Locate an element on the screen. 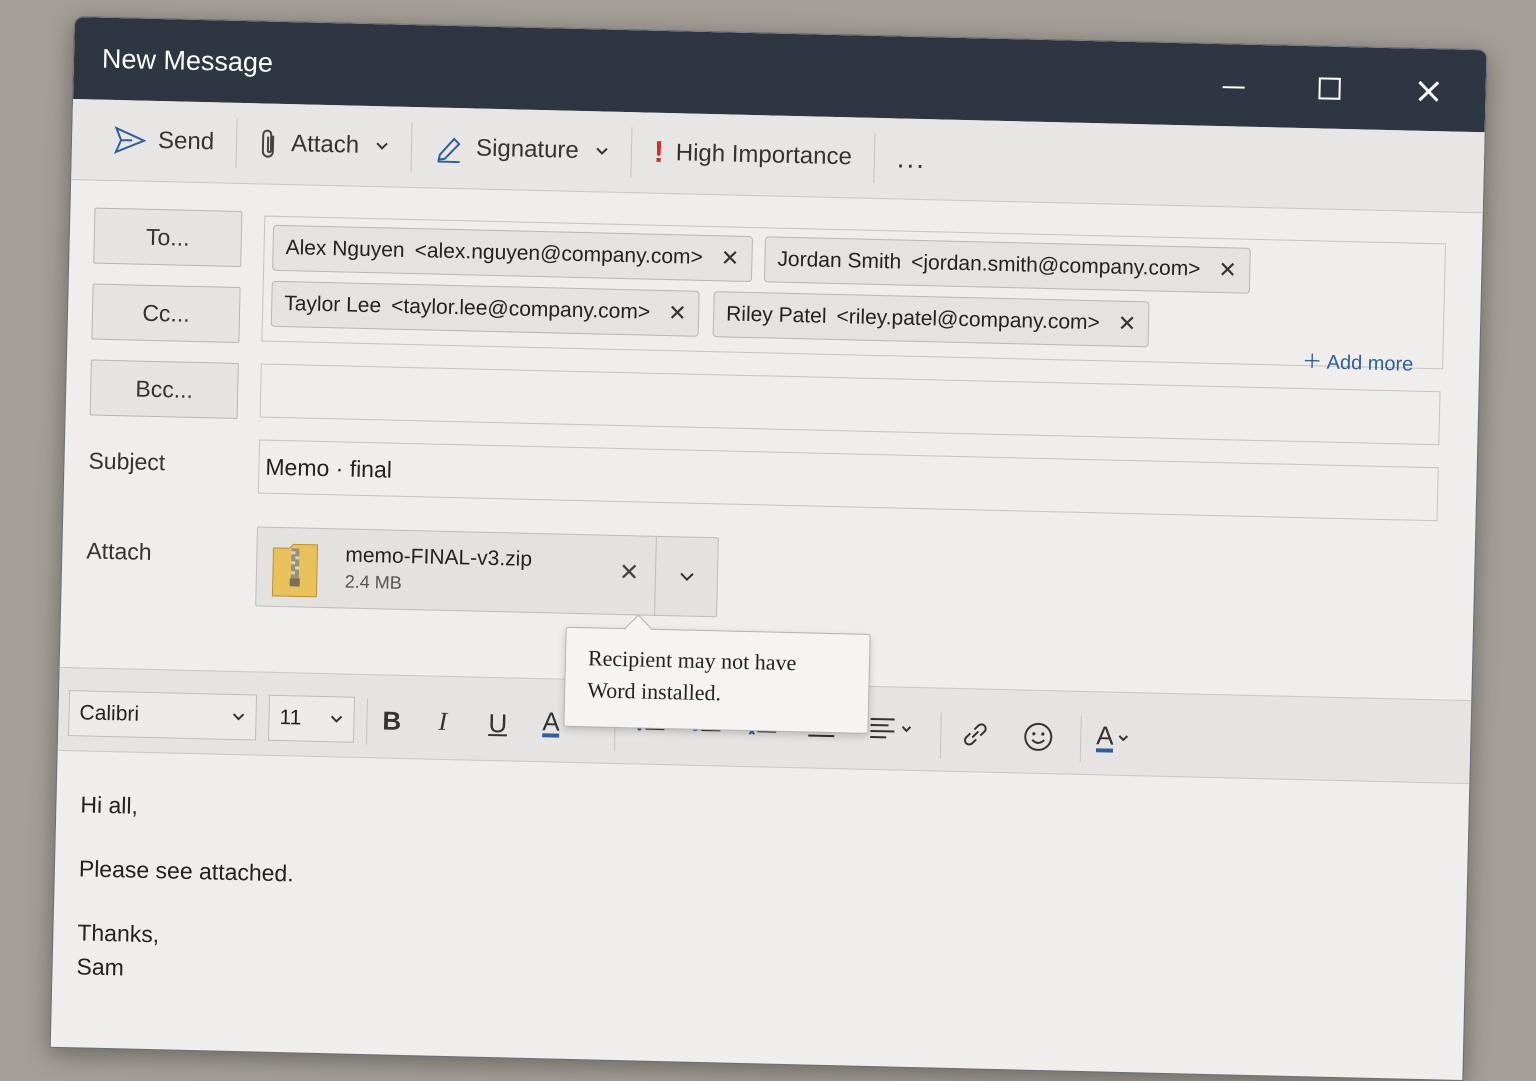  minimize-button is located at coordinates (1233, 86).